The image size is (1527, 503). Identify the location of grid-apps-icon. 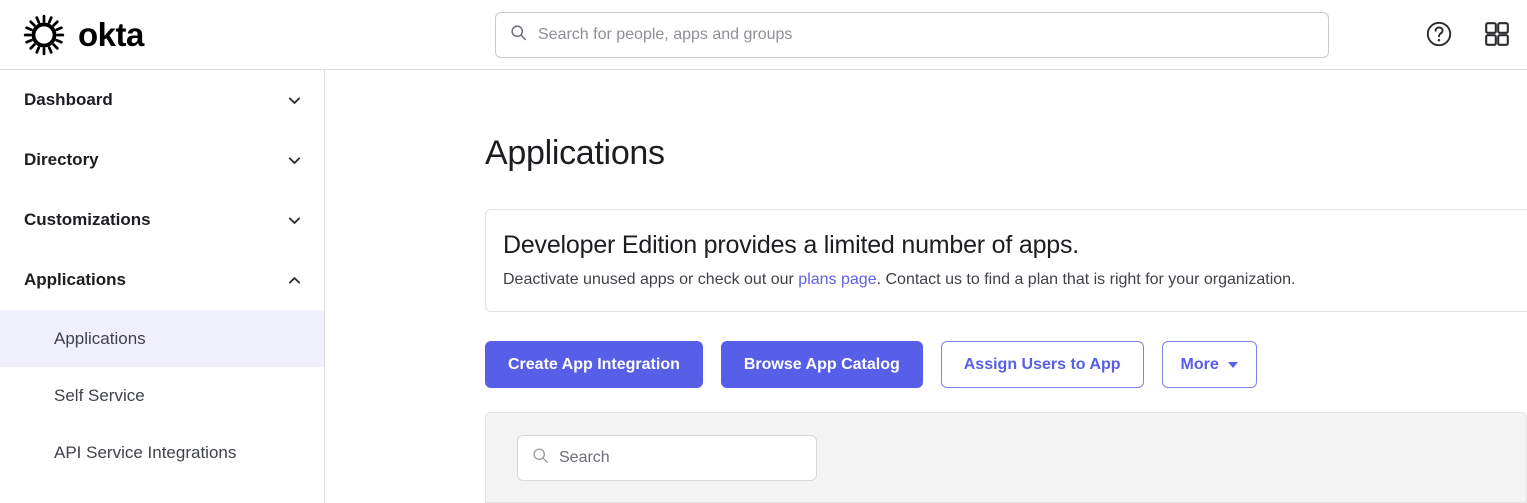
(1497, 35).